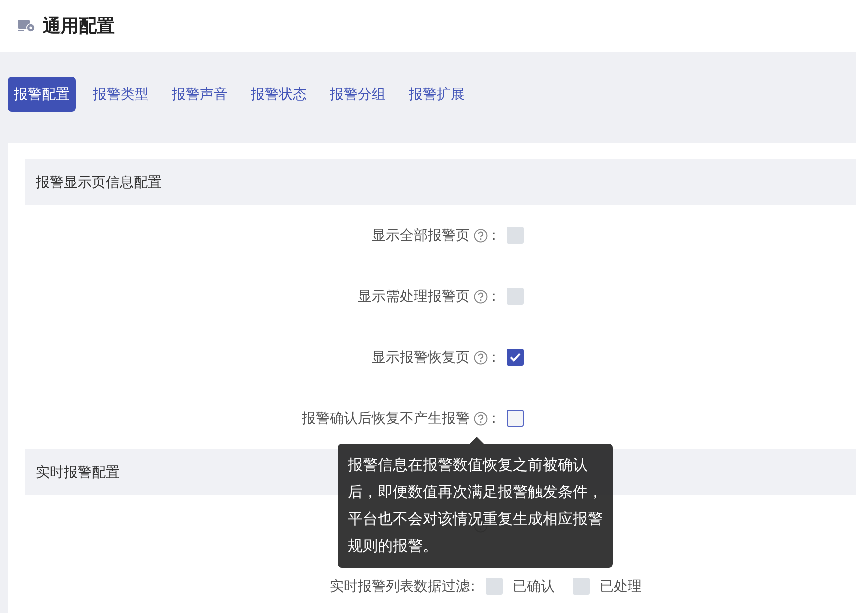 This screenshot has height=613, width=856. I want to click on option-label: 已处理, so click(621, 586).